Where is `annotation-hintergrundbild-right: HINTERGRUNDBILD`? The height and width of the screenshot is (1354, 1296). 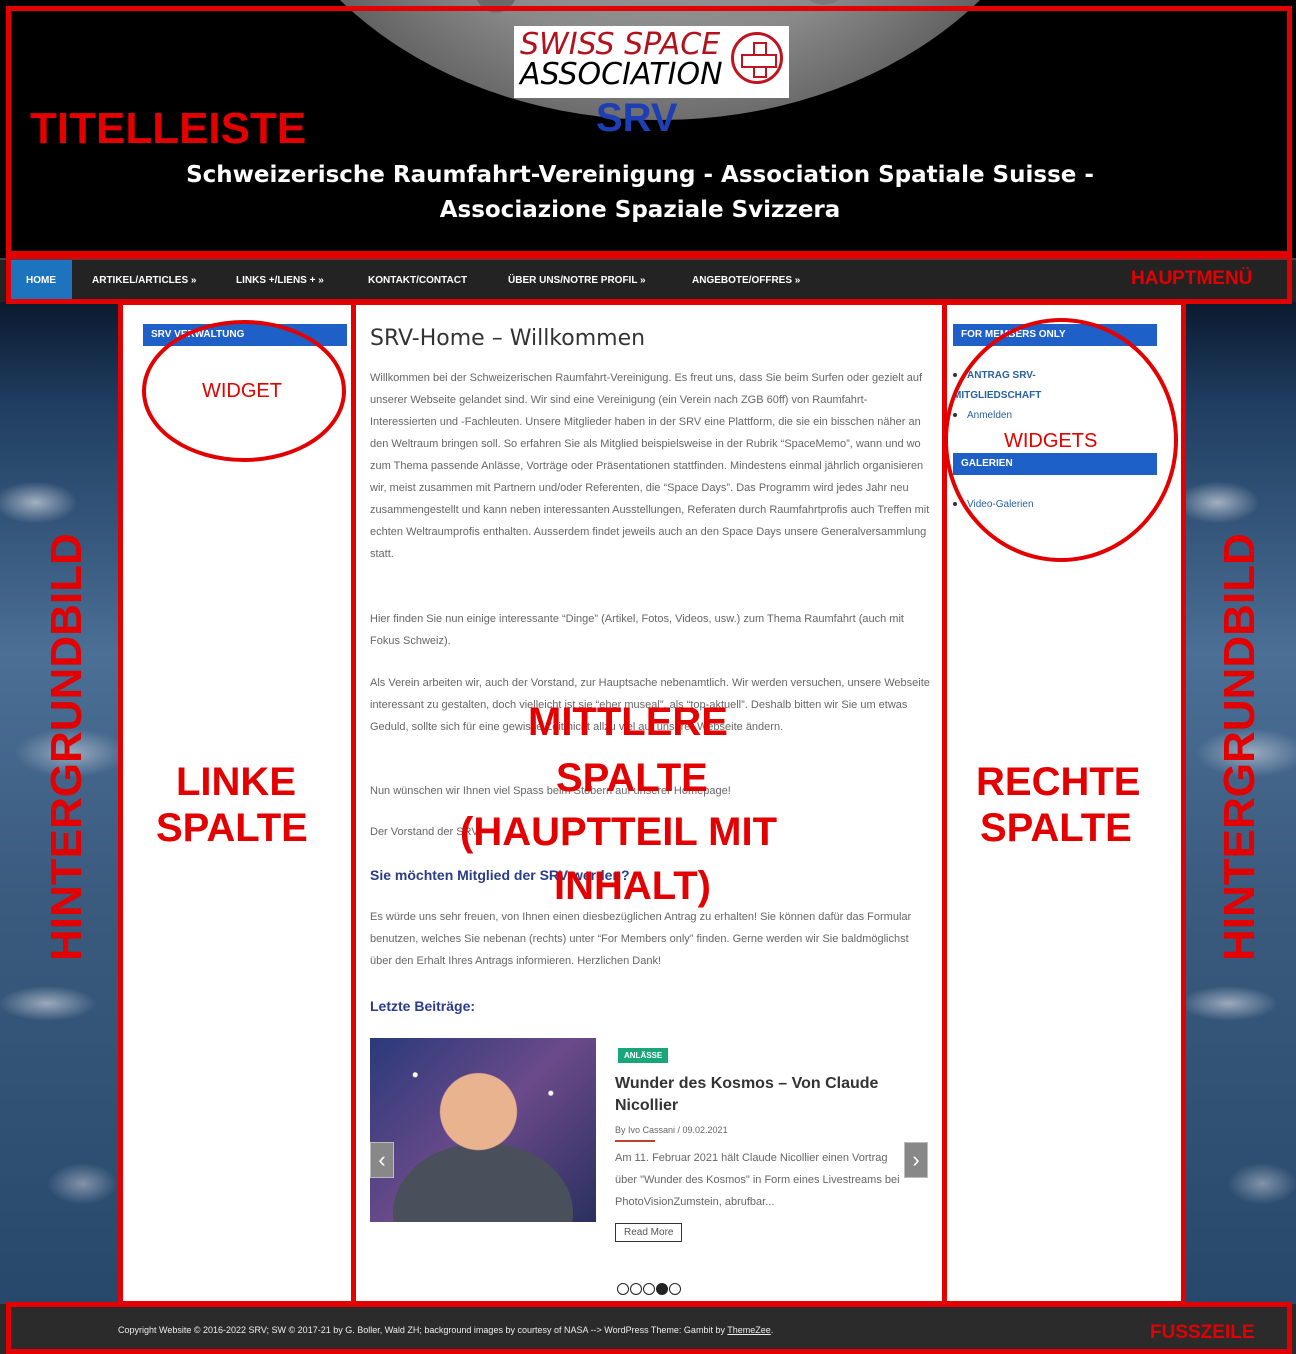 annotation-hintergrundbild-right: HINTERGRUNDBILD is located at coordinates (1239, 747).